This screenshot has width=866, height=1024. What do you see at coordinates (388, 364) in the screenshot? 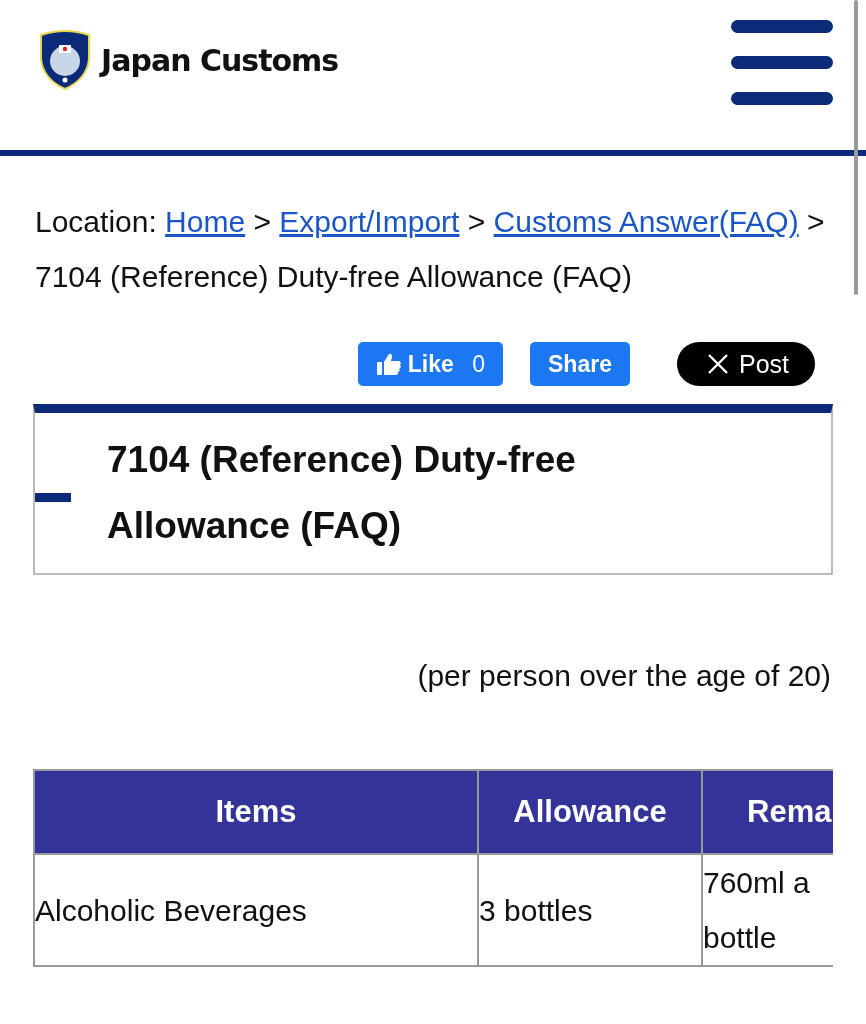
I see `thumbs-up-icon` at bounding box center [388, 364].